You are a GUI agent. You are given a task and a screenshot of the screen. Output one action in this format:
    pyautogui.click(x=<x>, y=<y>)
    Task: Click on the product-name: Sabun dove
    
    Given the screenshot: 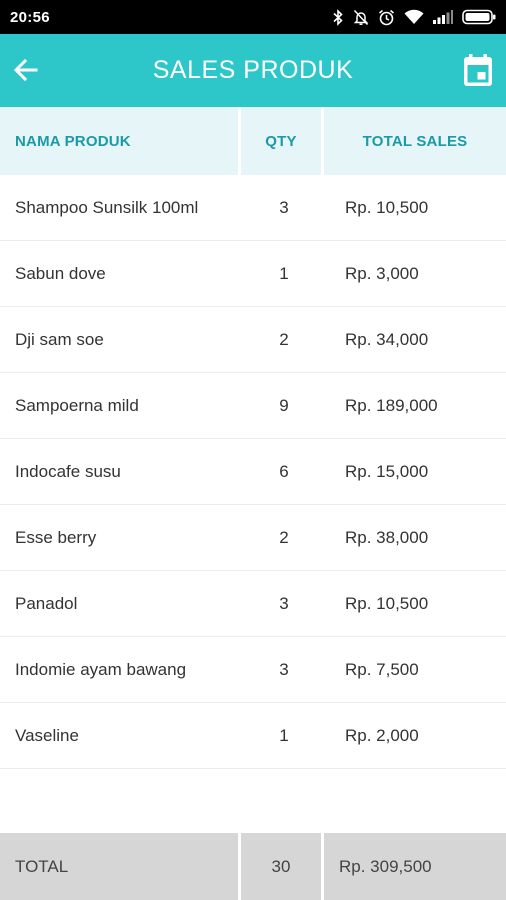 What is the action you would take?
    pyautogui.click(x=60, y=273)
    